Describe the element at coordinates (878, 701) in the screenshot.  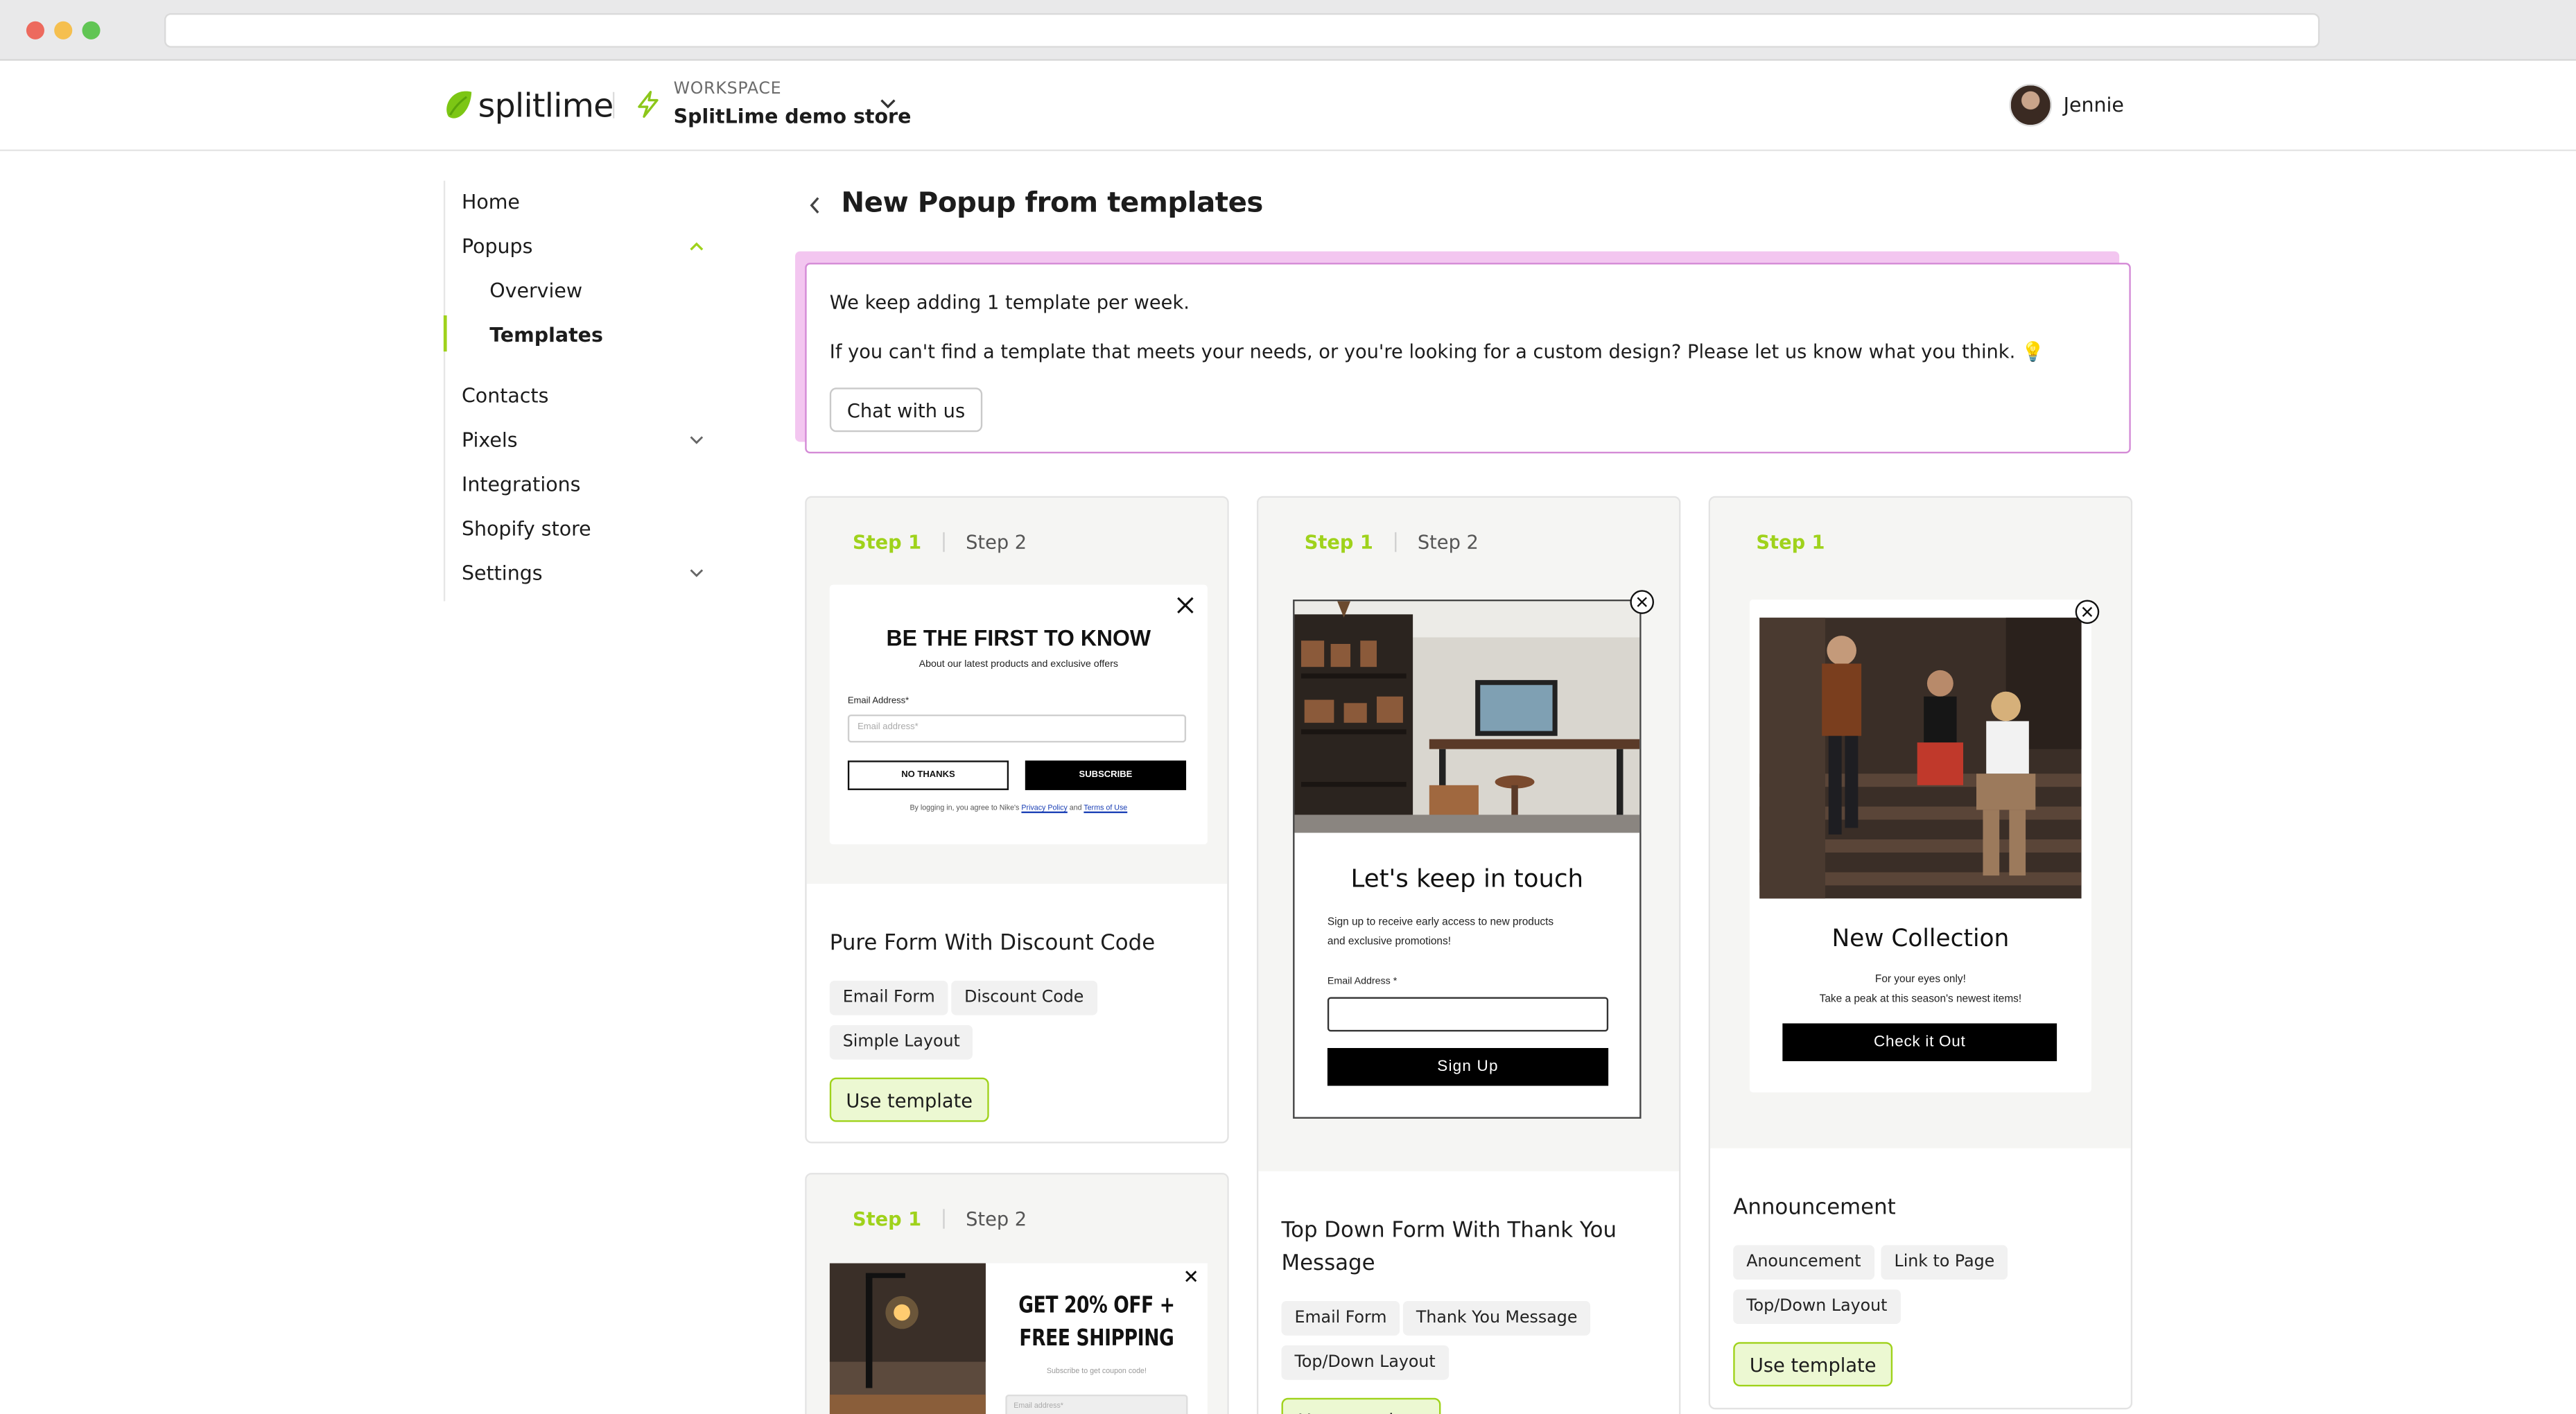
I see `preview-email-label: Email Address*` at that location.